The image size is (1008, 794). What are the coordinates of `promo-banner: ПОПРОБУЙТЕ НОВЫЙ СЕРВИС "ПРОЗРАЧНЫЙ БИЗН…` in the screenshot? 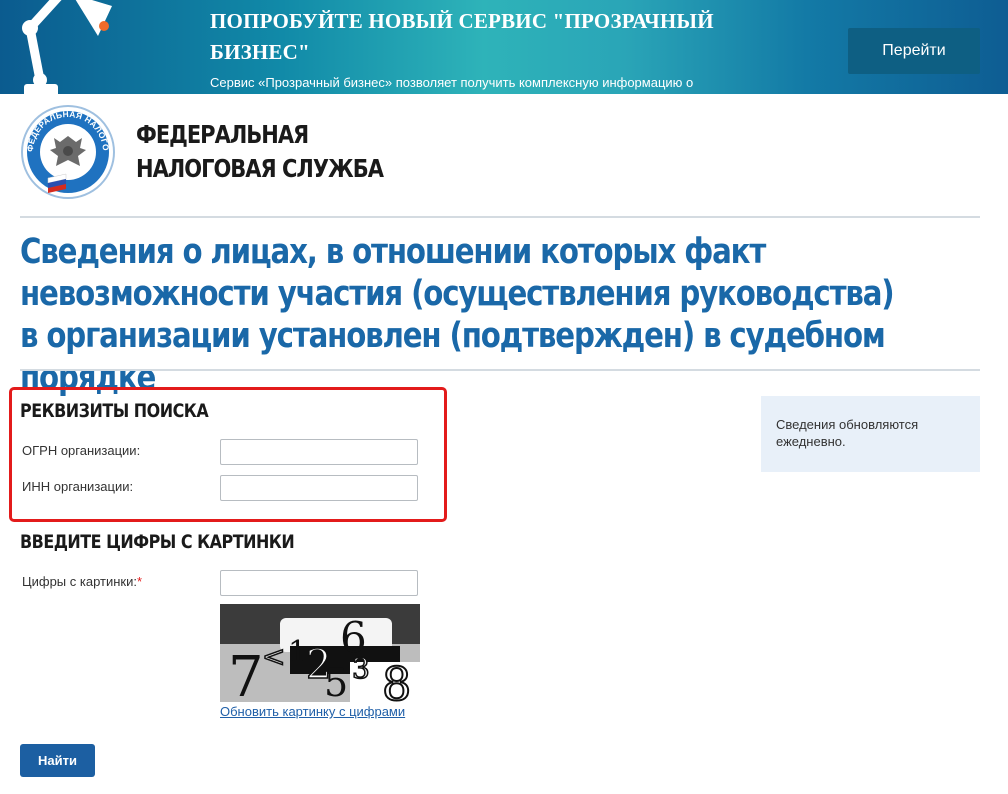 It's located at (504, 47).